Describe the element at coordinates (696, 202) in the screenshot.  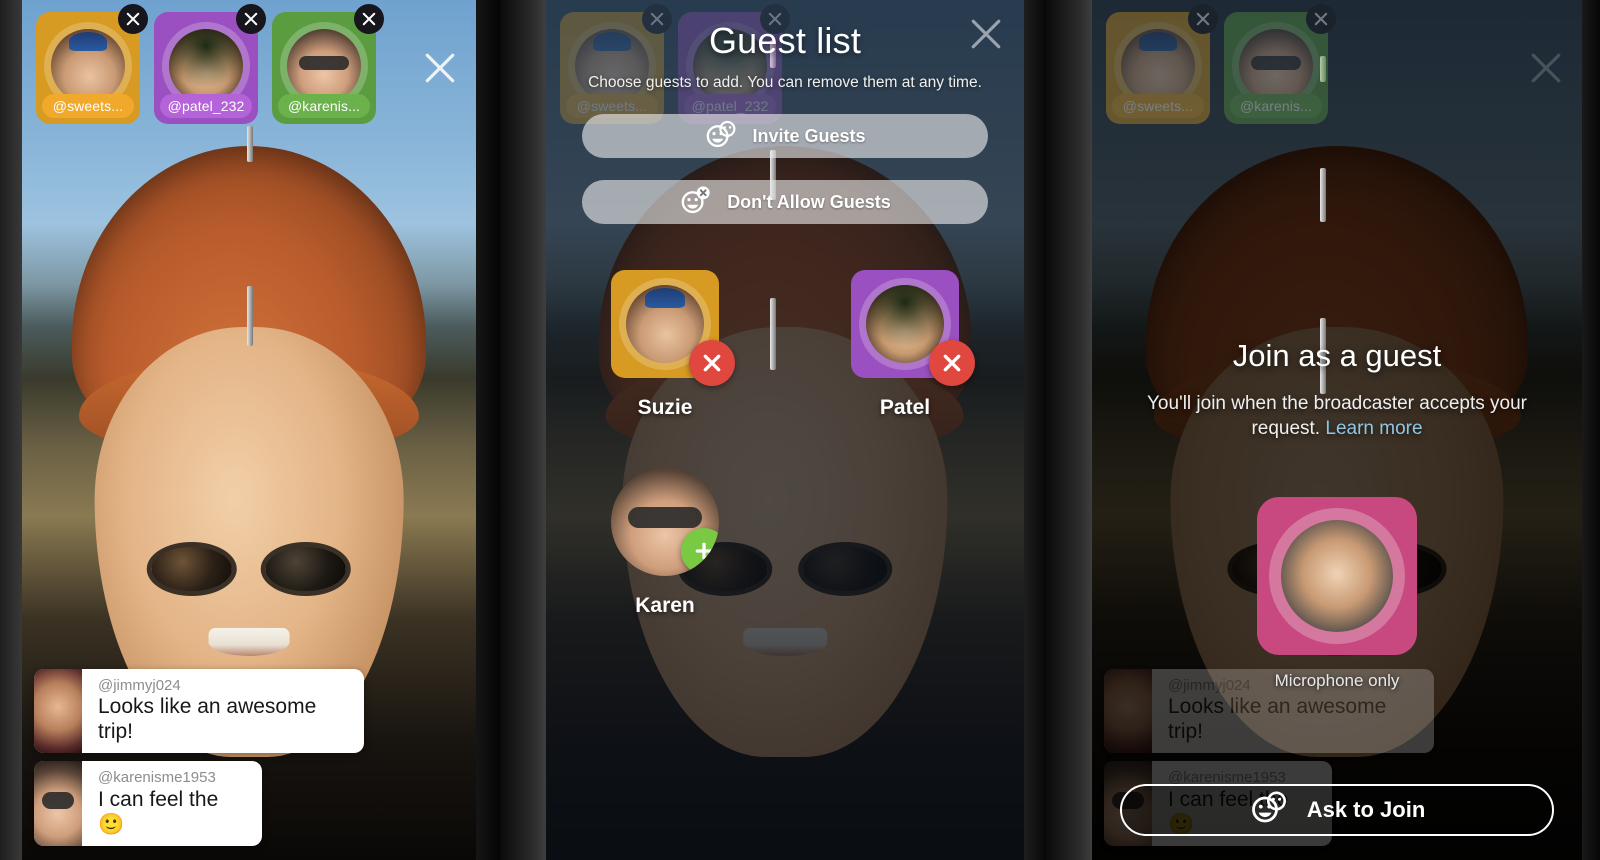
I see `face-blocked-icon` at that location.